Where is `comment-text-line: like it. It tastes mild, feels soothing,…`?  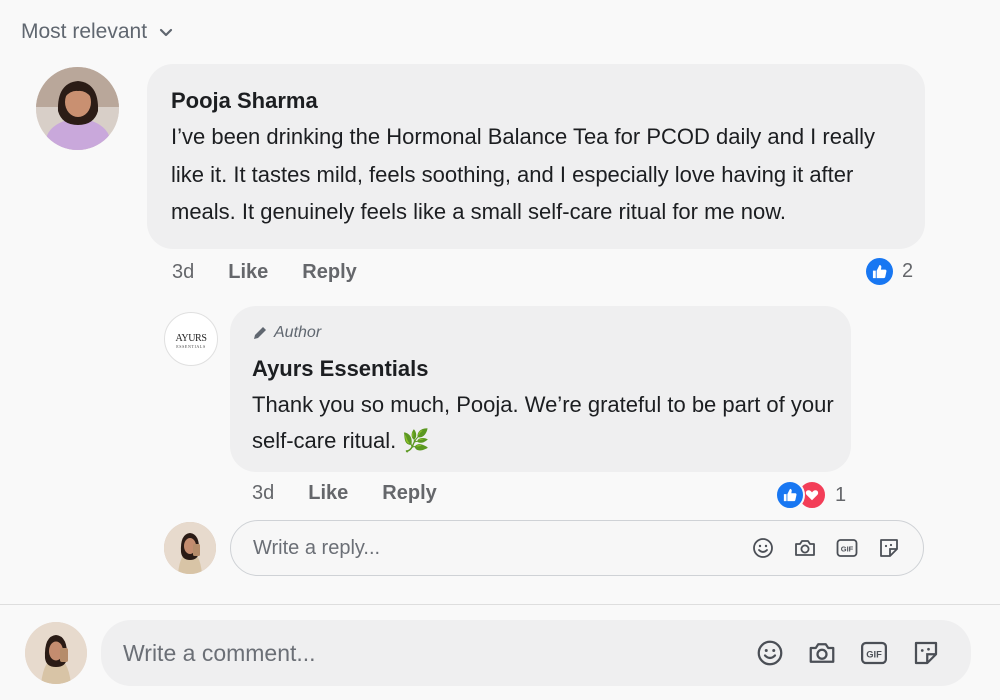
comment-text-line: like it. It tastes mild, feels soothing,… is located at coordinates (512, 174).